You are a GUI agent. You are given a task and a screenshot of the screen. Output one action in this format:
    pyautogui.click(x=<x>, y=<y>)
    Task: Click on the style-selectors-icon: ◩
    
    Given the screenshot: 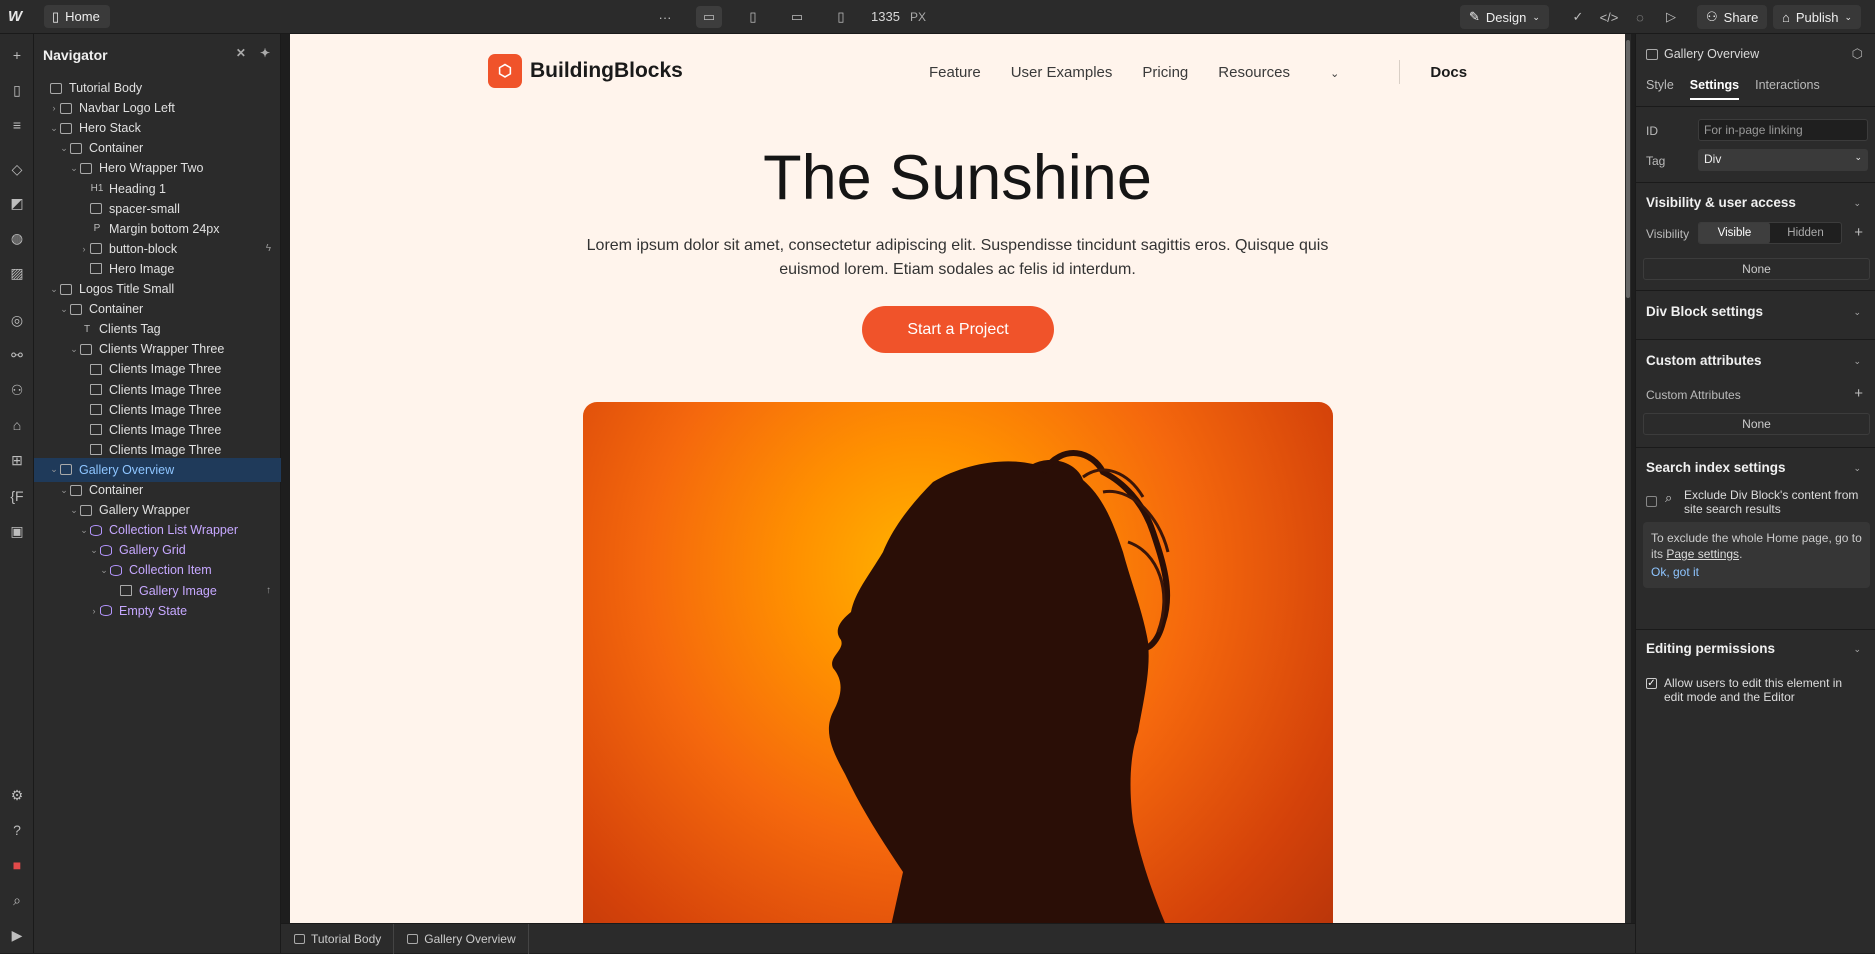 What is the action you would take?
    pyautogui.click(x=17, y=203)
    